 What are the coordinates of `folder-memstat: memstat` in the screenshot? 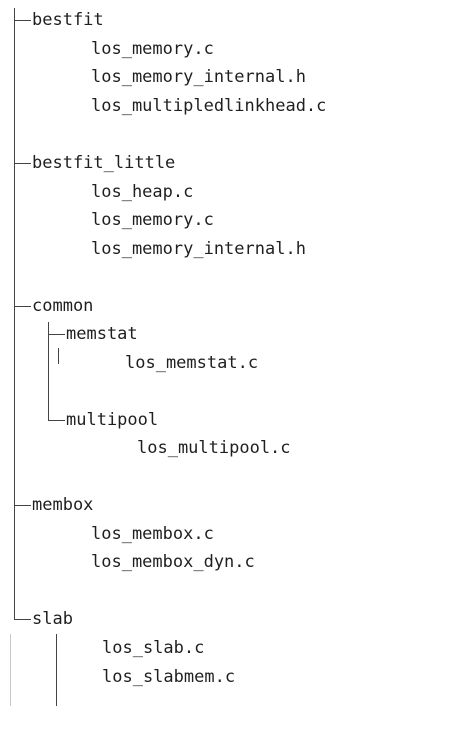 It's located at (69, 334).